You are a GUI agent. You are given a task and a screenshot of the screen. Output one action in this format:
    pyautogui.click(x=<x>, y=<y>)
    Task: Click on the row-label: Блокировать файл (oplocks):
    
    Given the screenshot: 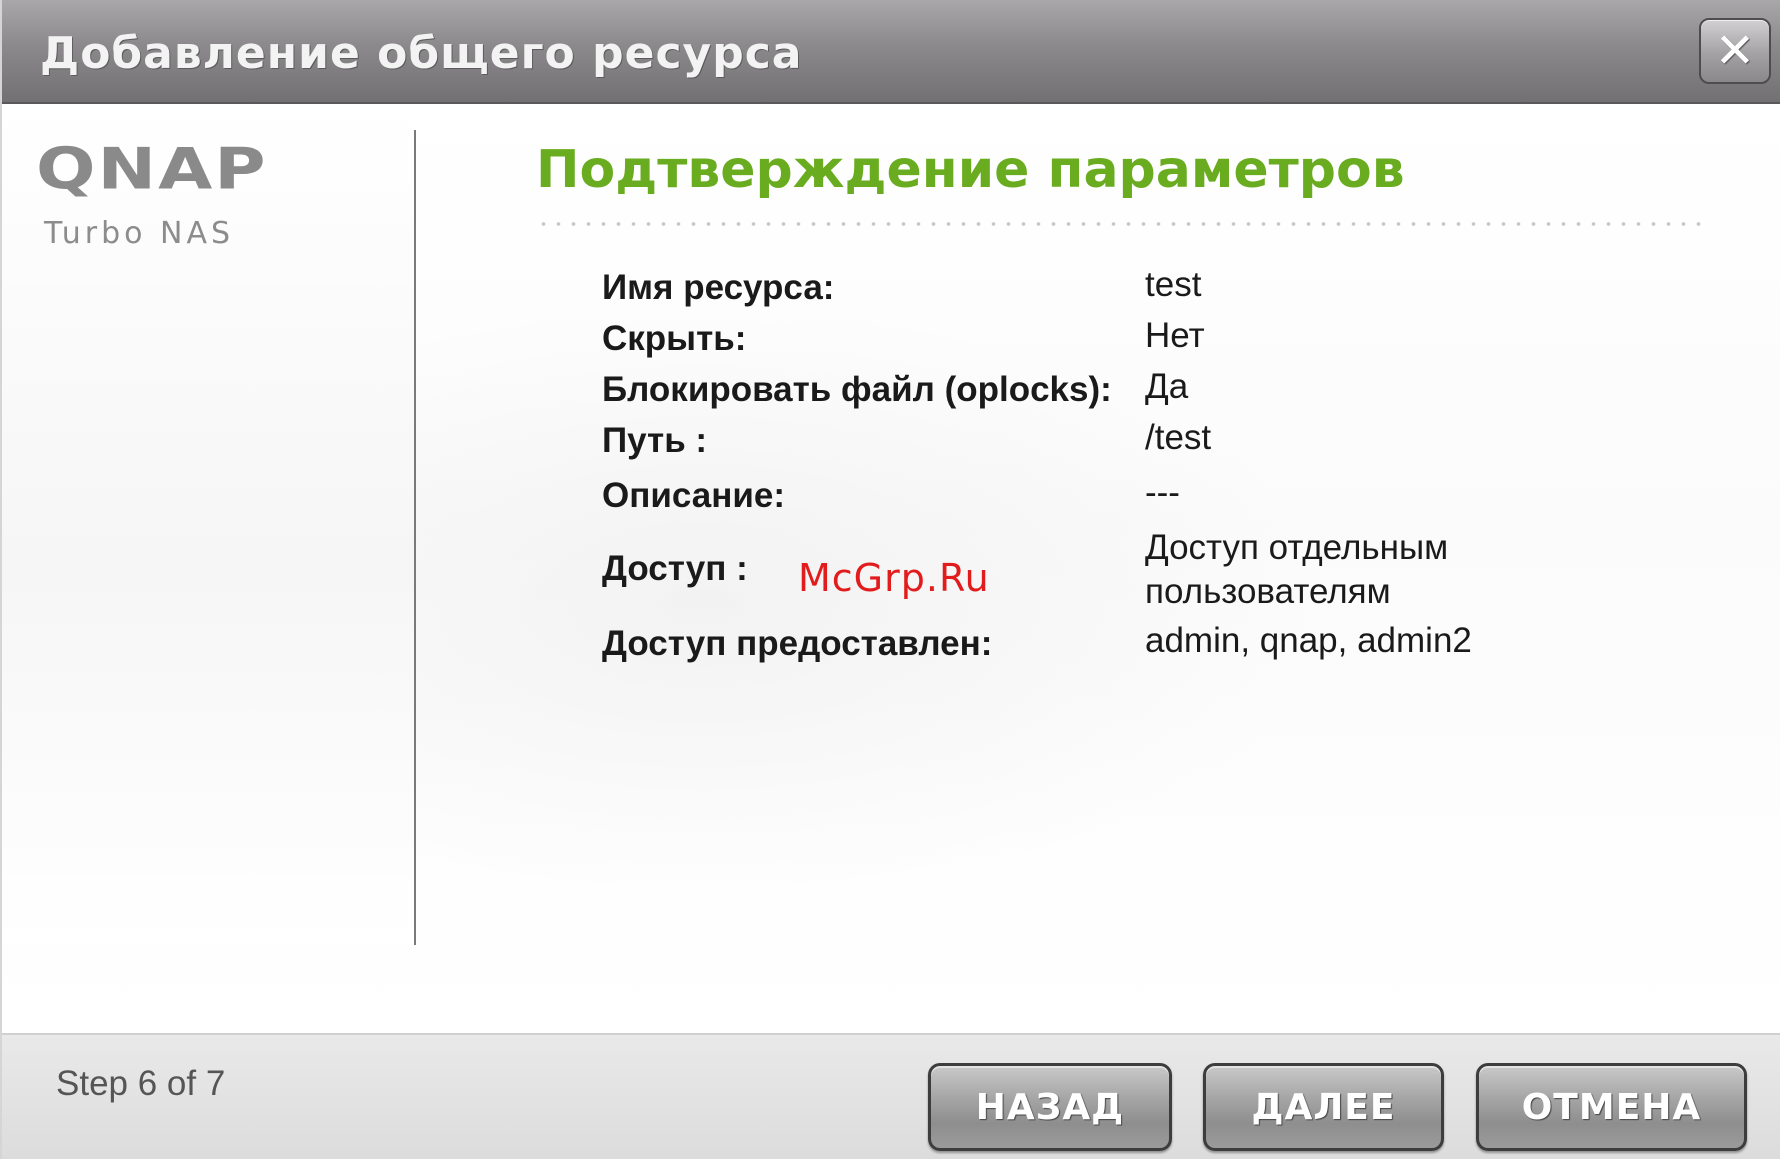 What is the action you would take?
    pyautogui.click(x=857, y=389)
    